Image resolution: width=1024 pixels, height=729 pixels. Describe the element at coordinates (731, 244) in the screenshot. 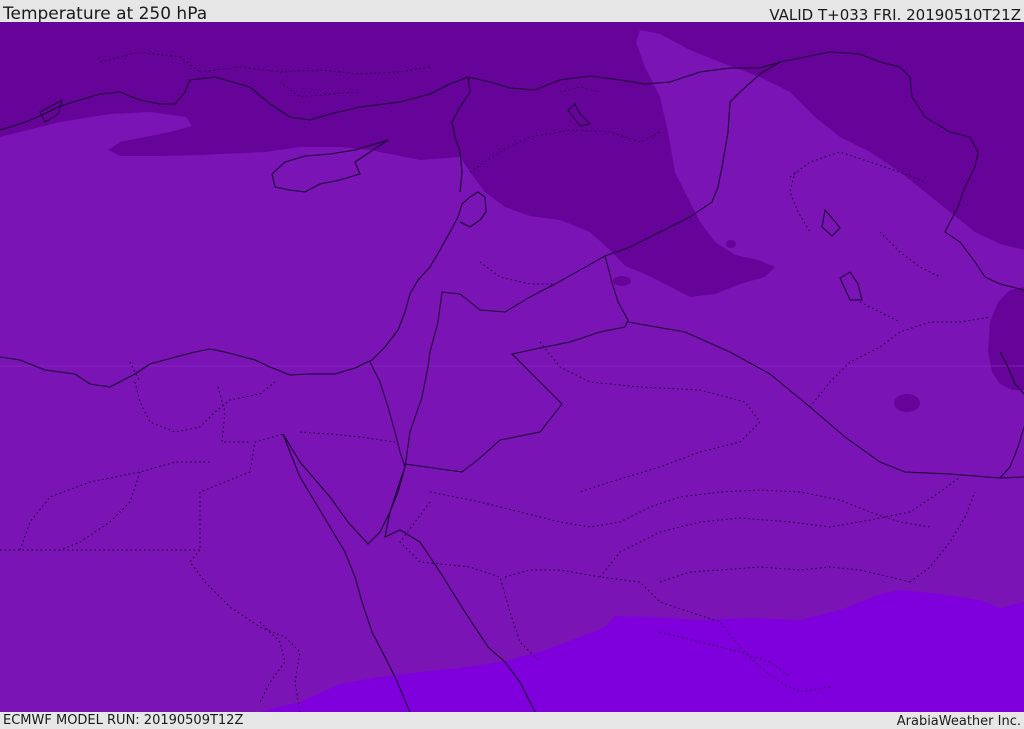

I see `cold-pocket-iraq` at that location.